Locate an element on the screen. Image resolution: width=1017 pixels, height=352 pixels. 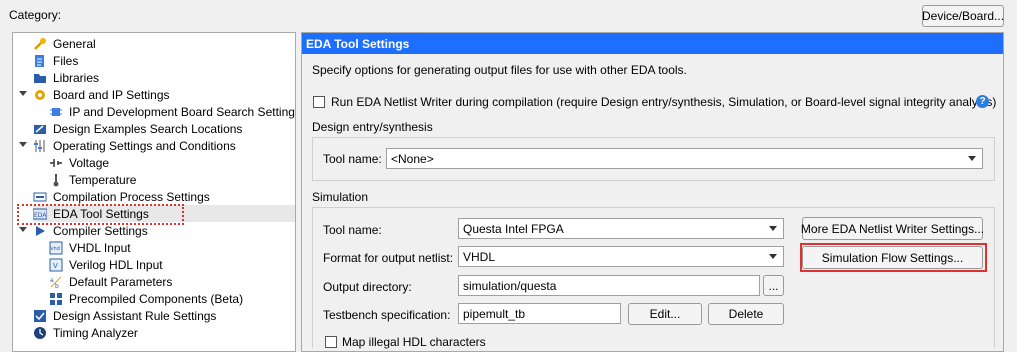
help-icon: ? is located at coordinates (982, 101).